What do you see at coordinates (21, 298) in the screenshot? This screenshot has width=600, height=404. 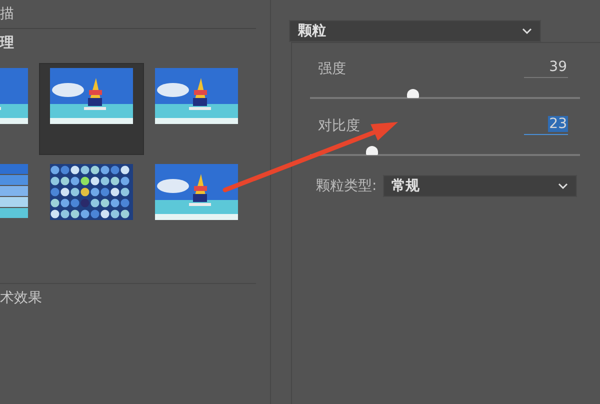 I see `filter-group-label: 术效果` at bounding box center [21, 298].